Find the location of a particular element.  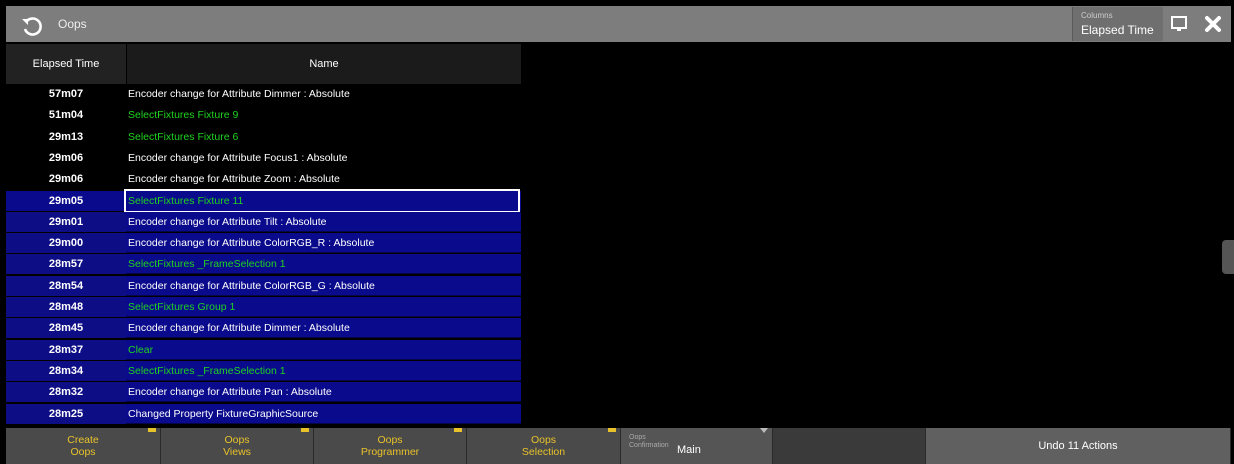

column-header-elapsed-time: Elapsed Time is located at coordinates (66, 64).